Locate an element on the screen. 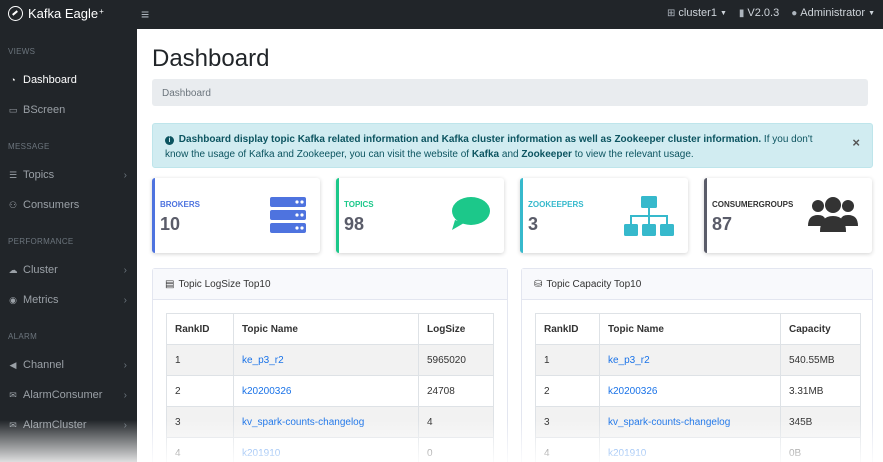  table-row: 3 kv_spark-counts-changelog 345B is located at coordinates (698, 422).